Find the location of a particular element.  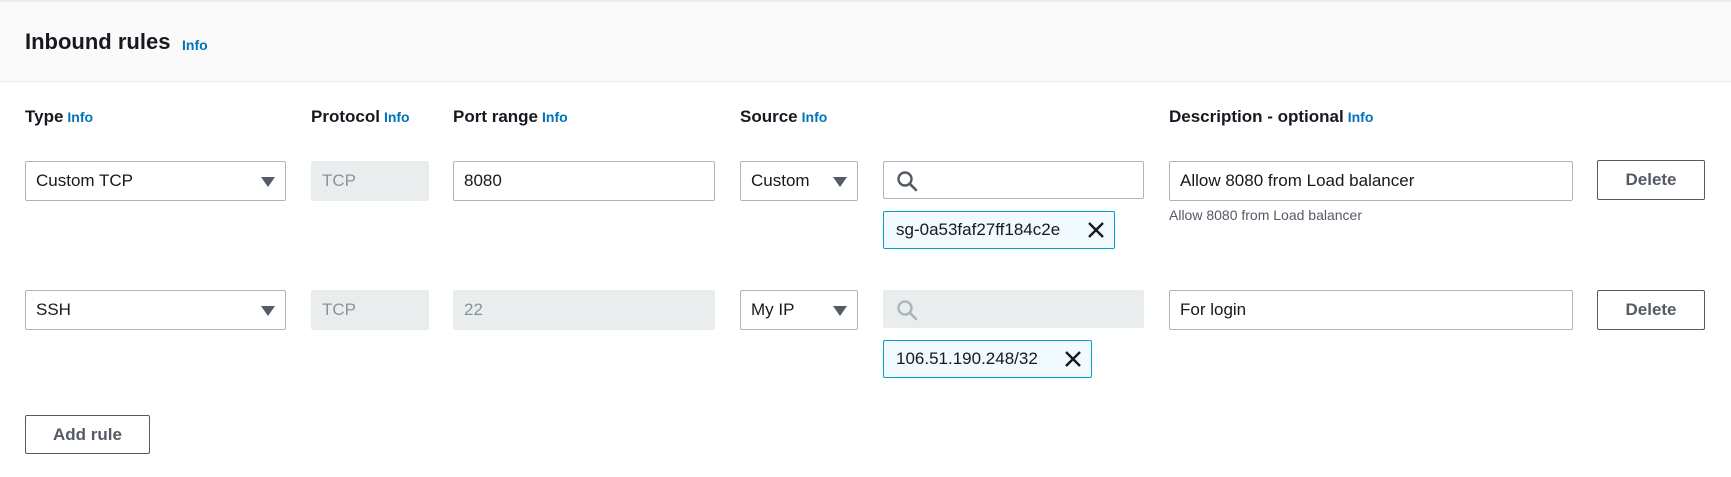

description-info-link: Info is located at coordinates (1361, 117).